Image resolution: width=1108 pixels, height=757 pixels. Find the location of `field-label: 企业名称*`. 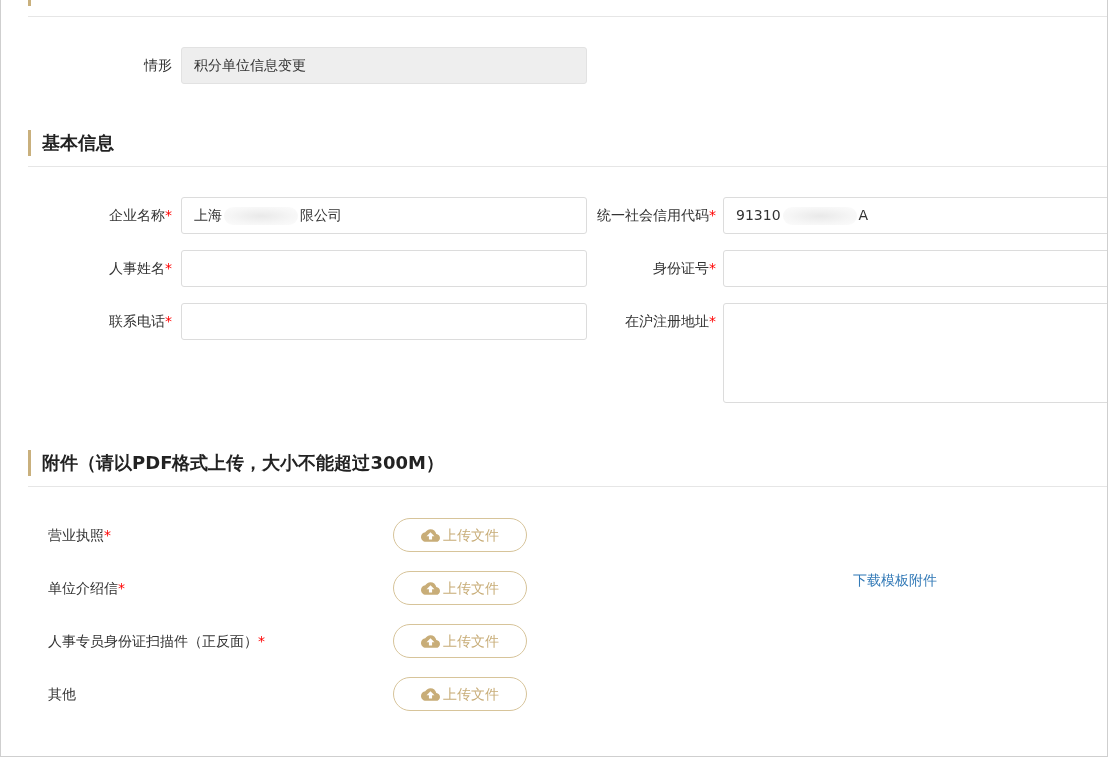

field-label: 企业名称* is located at coordinates (140, 215).